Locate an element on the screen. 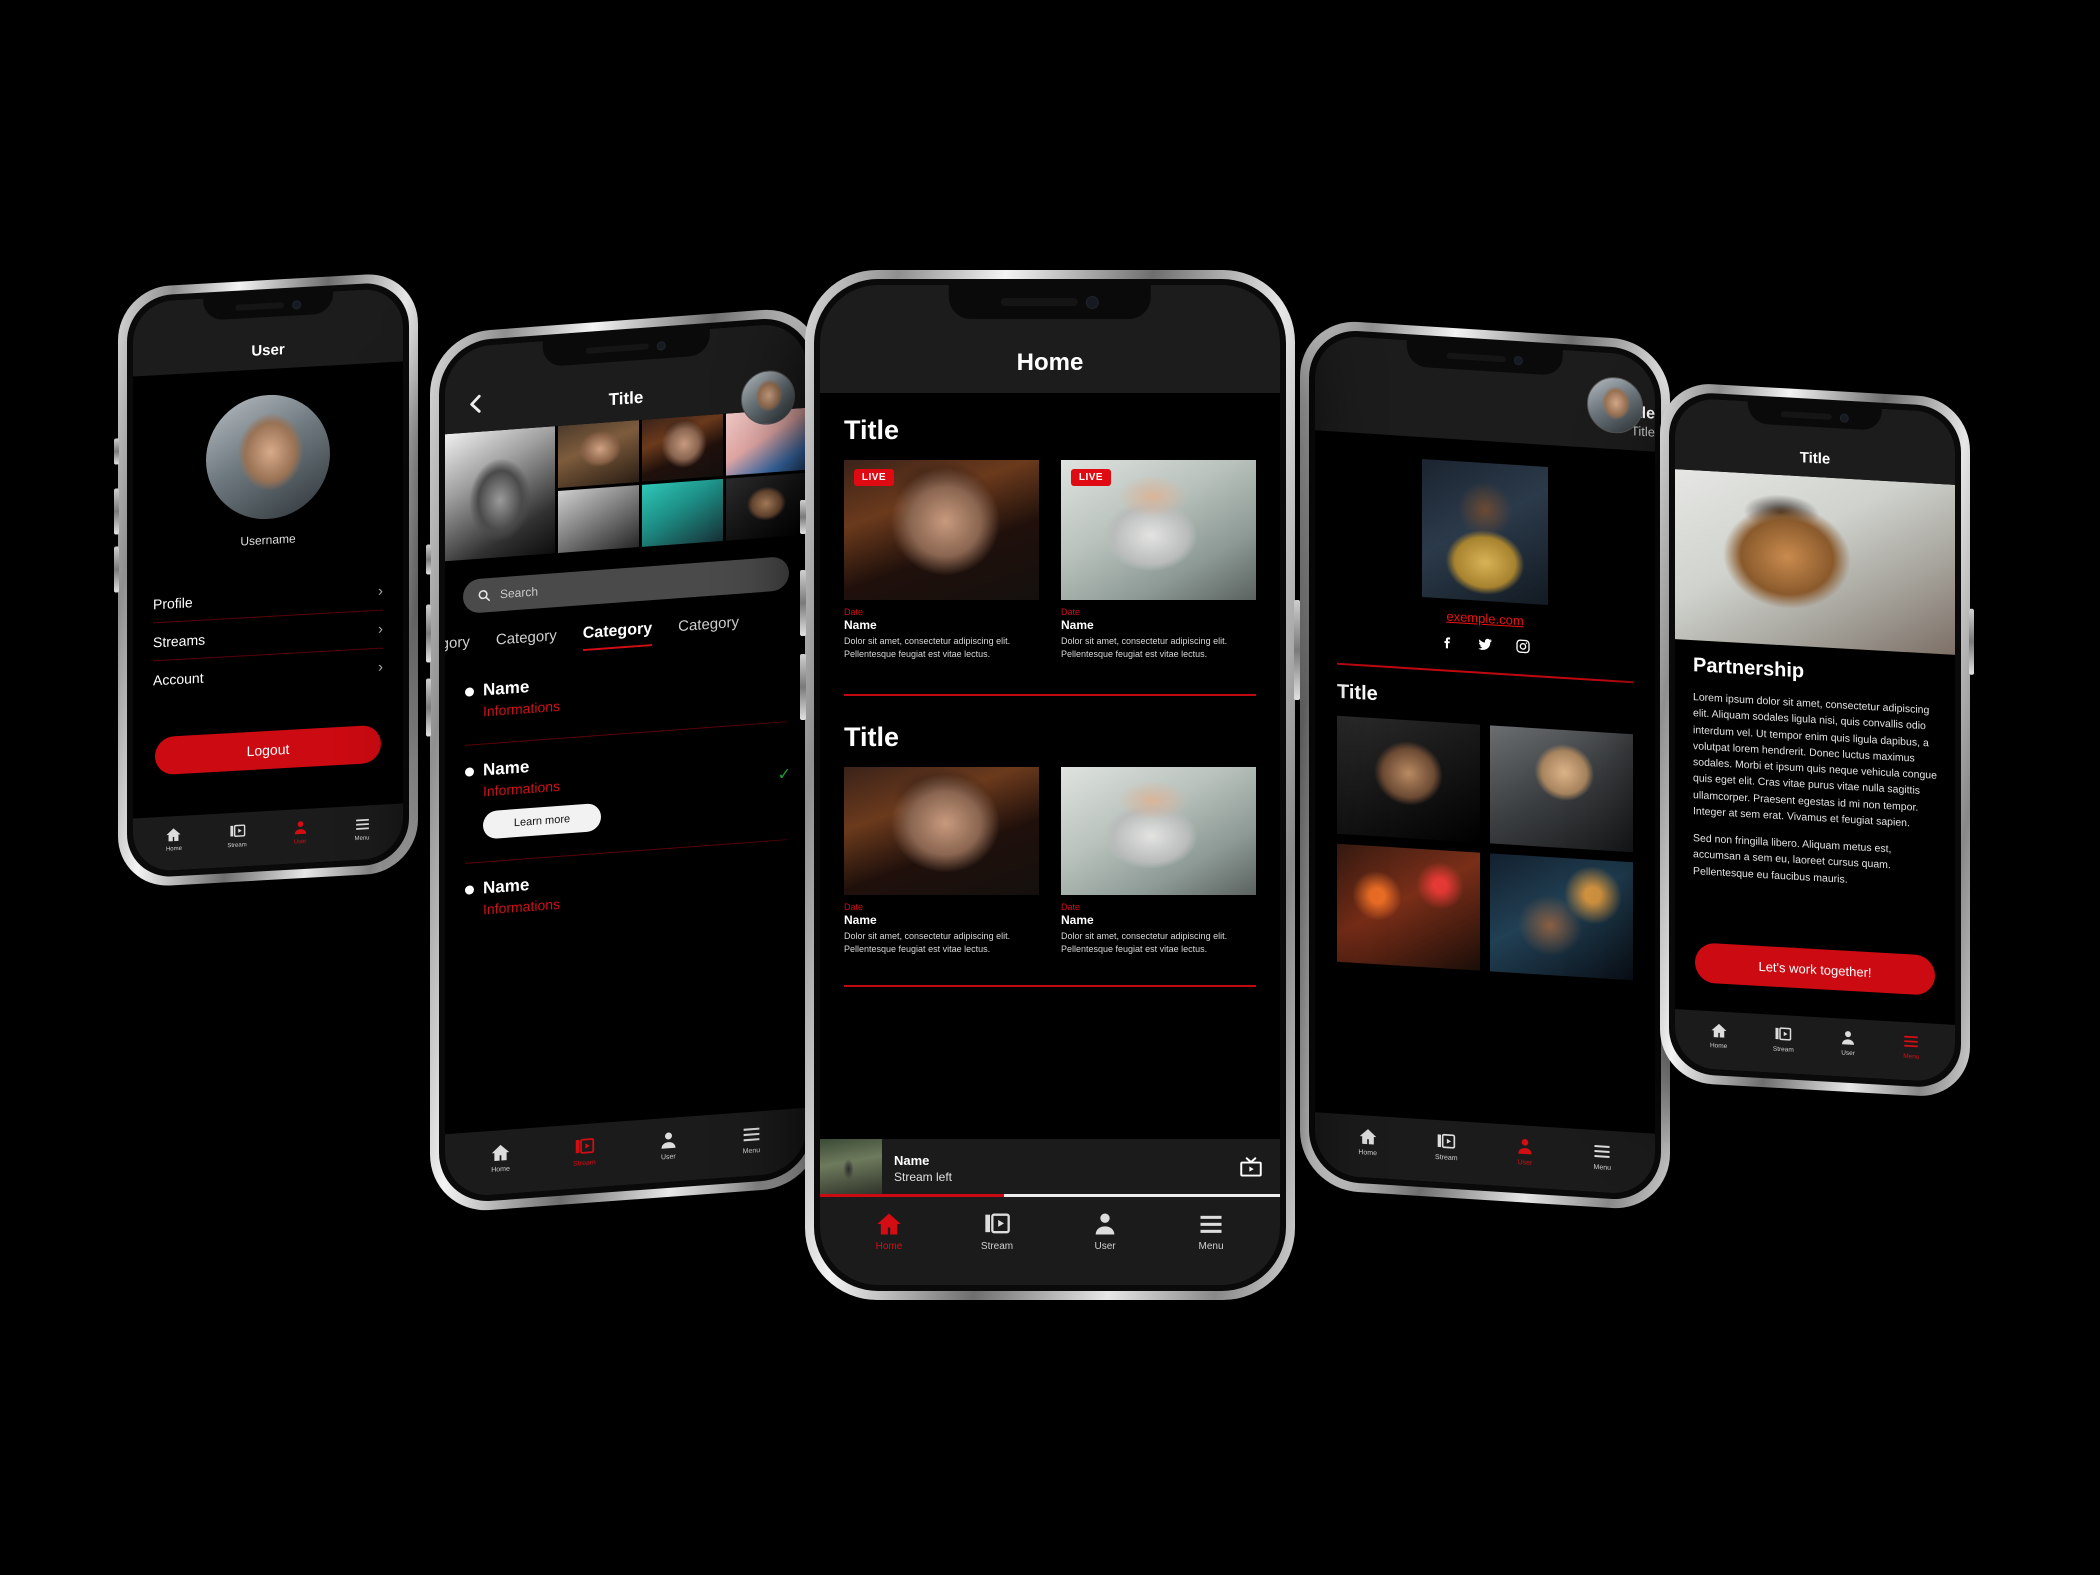 The image size is (2100, 1575). page-title: Home is located at coordinates (1050, 362).